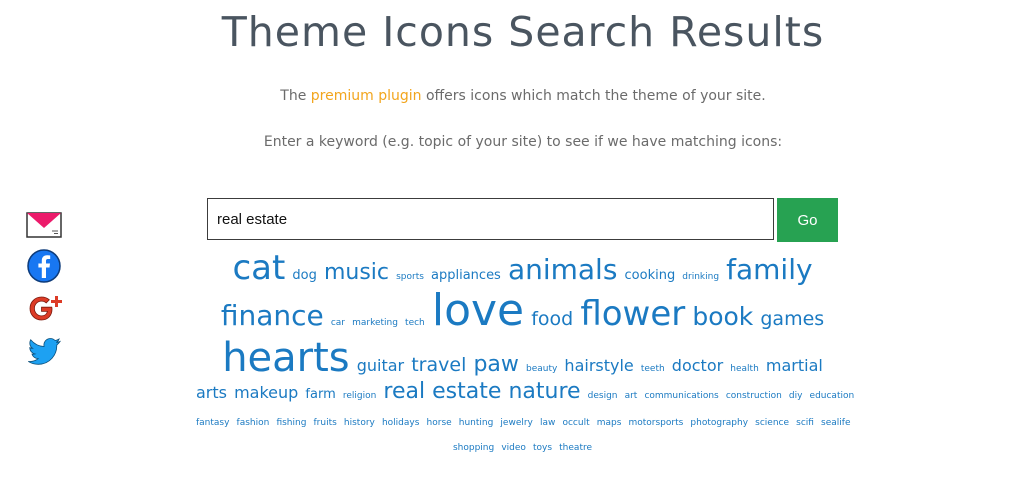  I want to click on tag-sports: sports, so click(410, 277).